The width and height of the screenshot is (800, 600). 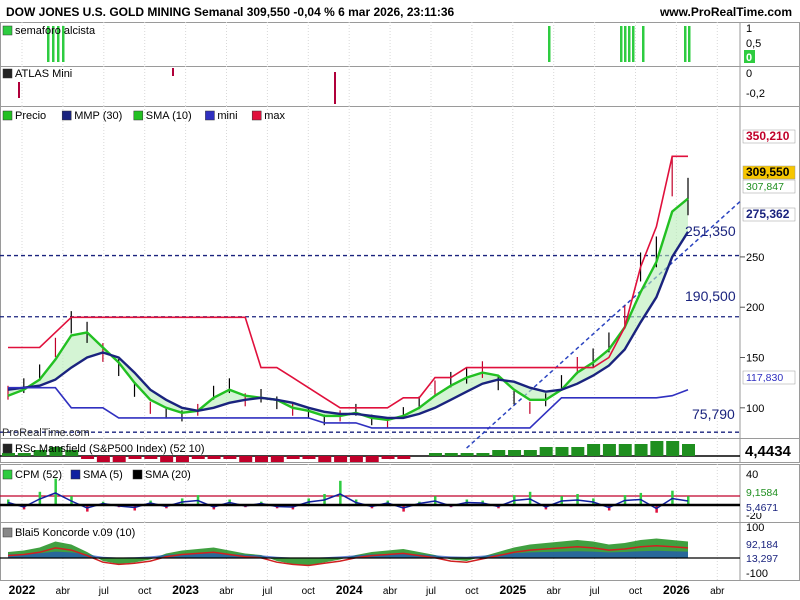 What do you see at coordinates (765, 187) in the screenshot?
I see `price-tag-sma: 307,847` at bounding box center [765, 187].